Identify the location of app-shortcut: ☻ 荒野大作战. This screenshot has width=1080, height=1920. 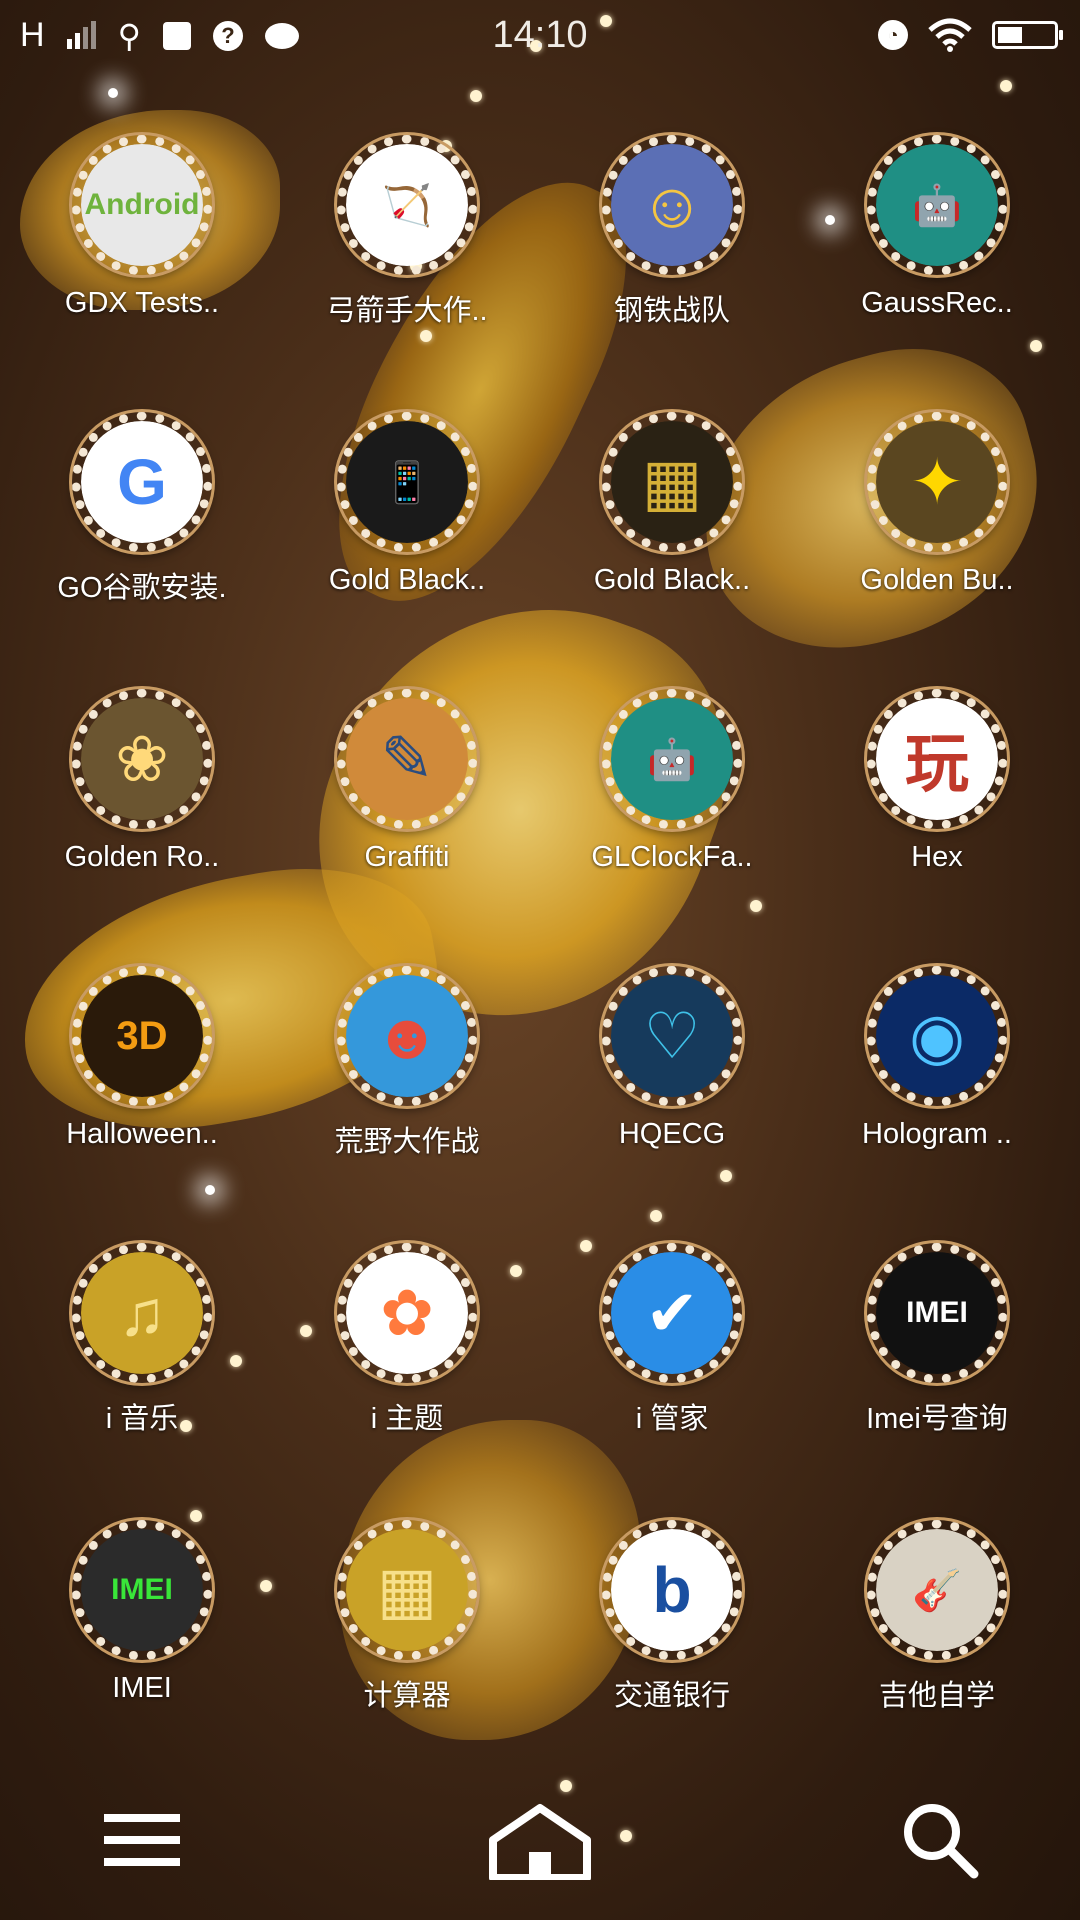
(407, 1081).